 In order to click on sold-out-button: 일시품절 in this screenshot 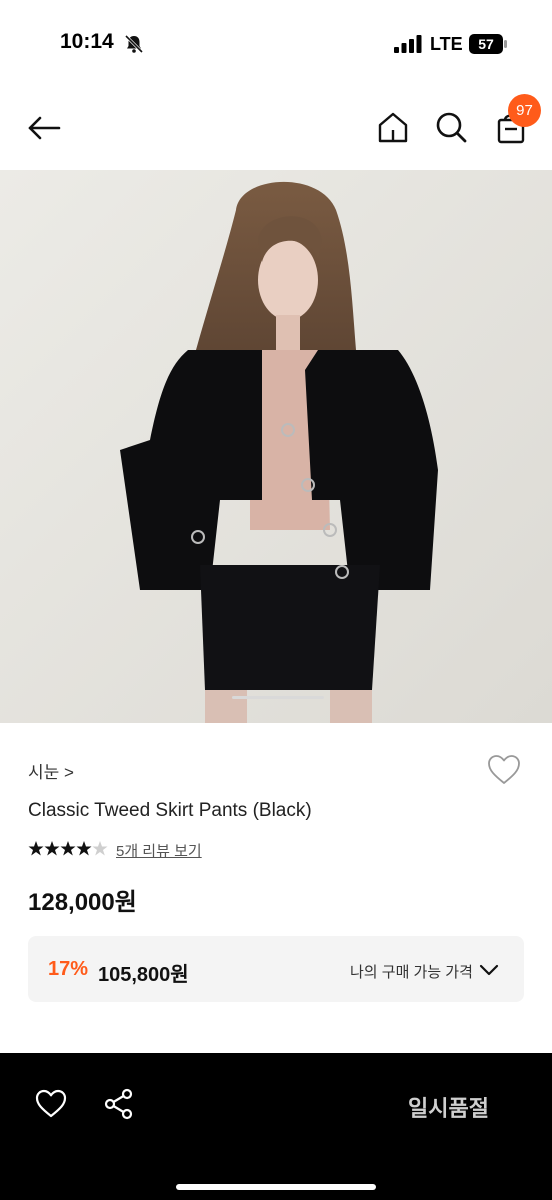, I will do `click(448, 1107)`.